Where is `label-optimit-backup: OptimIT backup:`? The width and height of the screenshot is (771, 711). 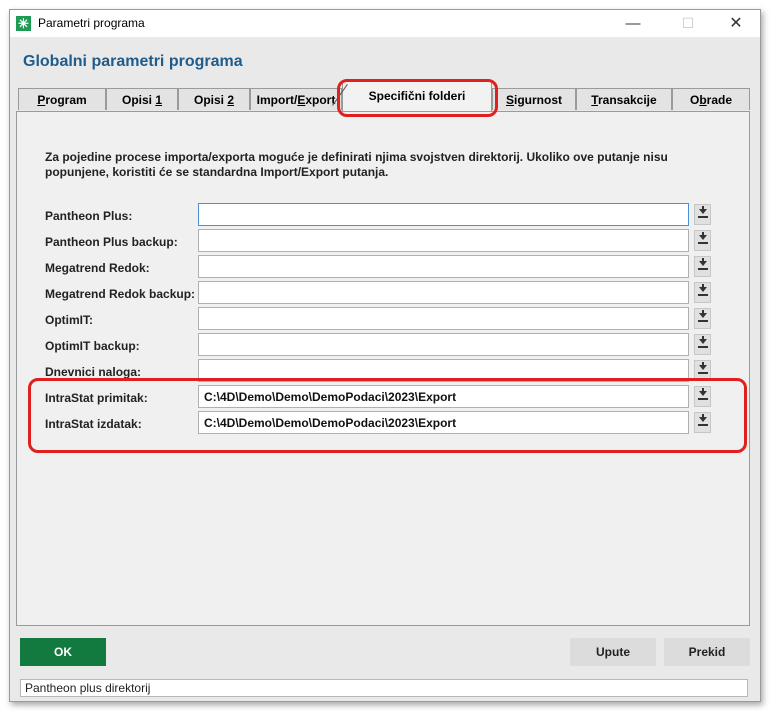 label-optimit-backup: OptimIT backup: is located at coordinates (92, 346).